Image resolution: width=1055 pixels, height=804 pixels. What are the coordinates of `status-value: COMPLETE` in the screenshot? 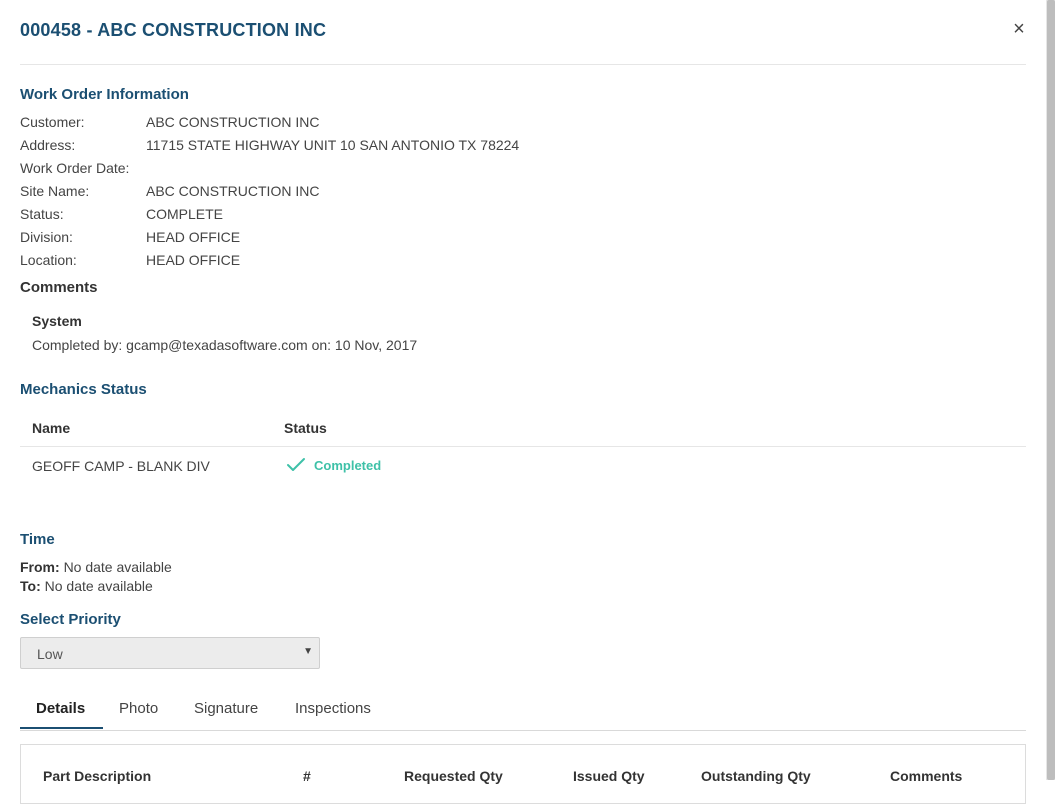 It's located at (185, 214).